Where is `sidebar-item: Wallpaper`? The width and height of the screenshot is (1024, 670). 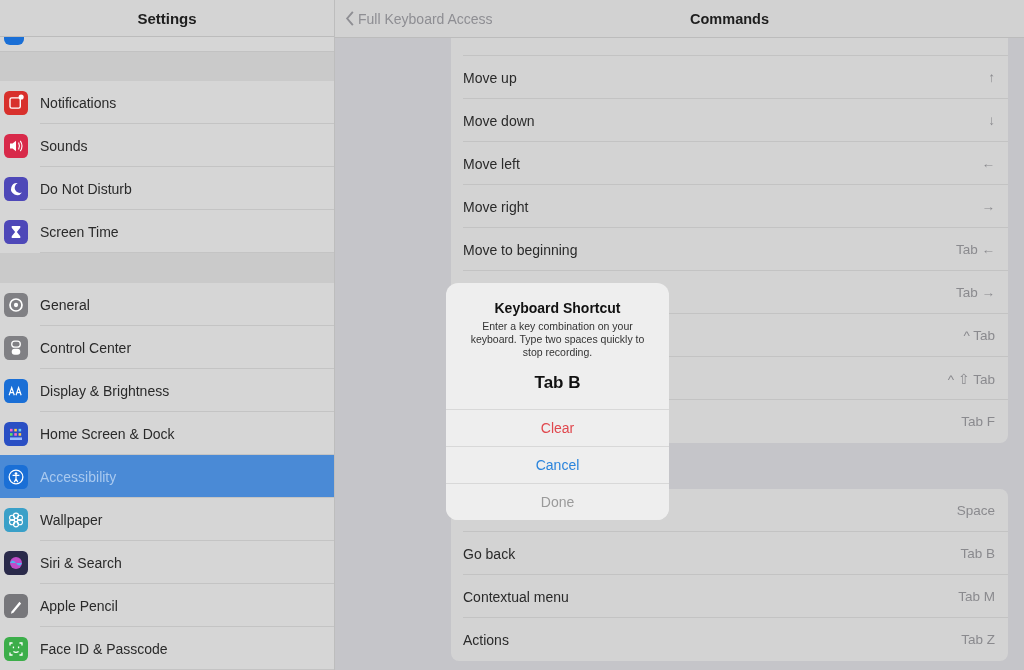
sidebar-item: Wallpaper is located at coordinates (167, 519).